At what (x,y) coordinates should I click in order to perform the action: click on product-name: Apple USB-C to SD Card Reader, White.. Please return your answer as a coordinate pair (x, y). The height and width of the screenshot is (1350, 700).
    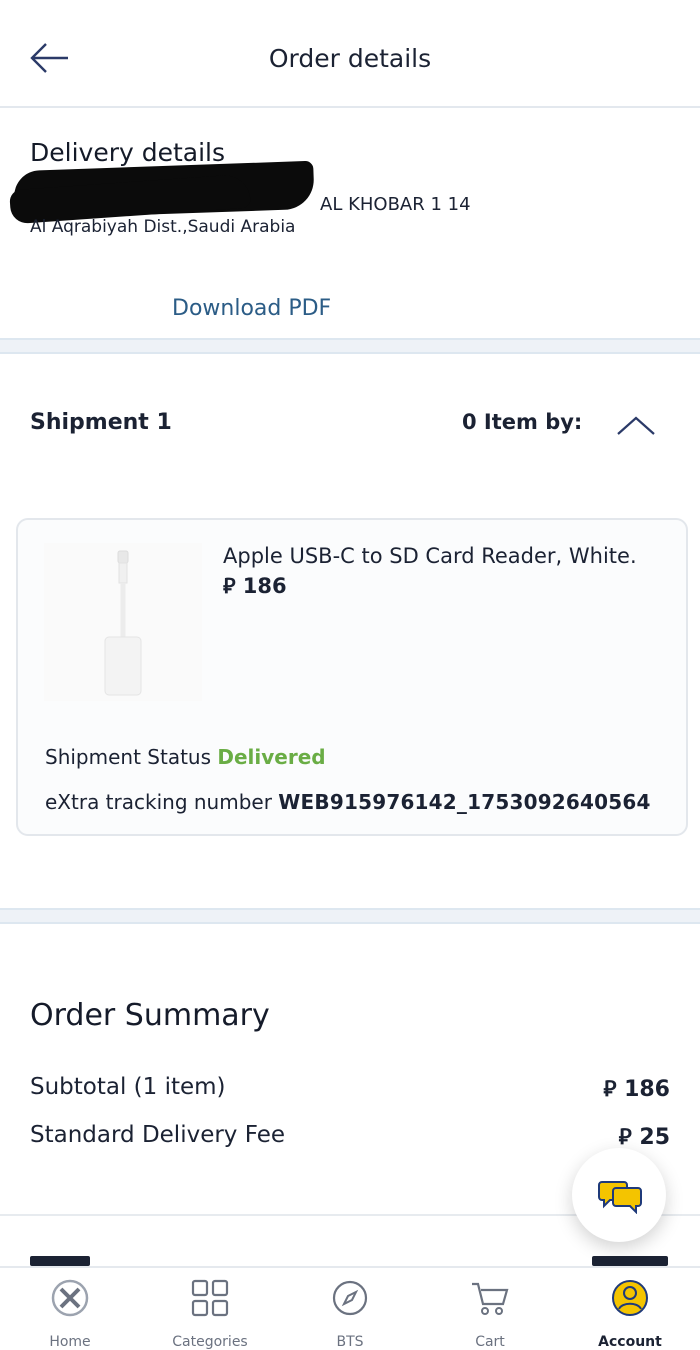
    Looking at the image, I should click on (430, 556).